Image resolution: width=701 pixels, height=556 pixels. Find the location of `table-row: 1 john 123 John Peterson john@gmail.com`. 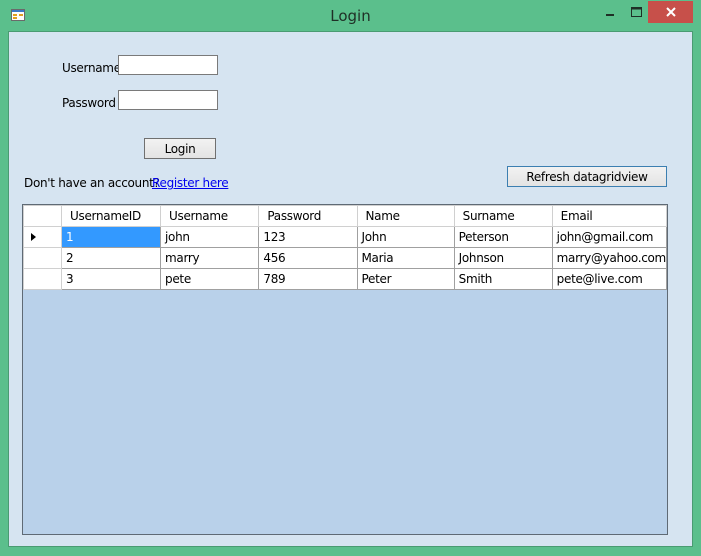

table-row: 1 john 123 John Peterson john@gmail.com is located at coordinates (345, 237).